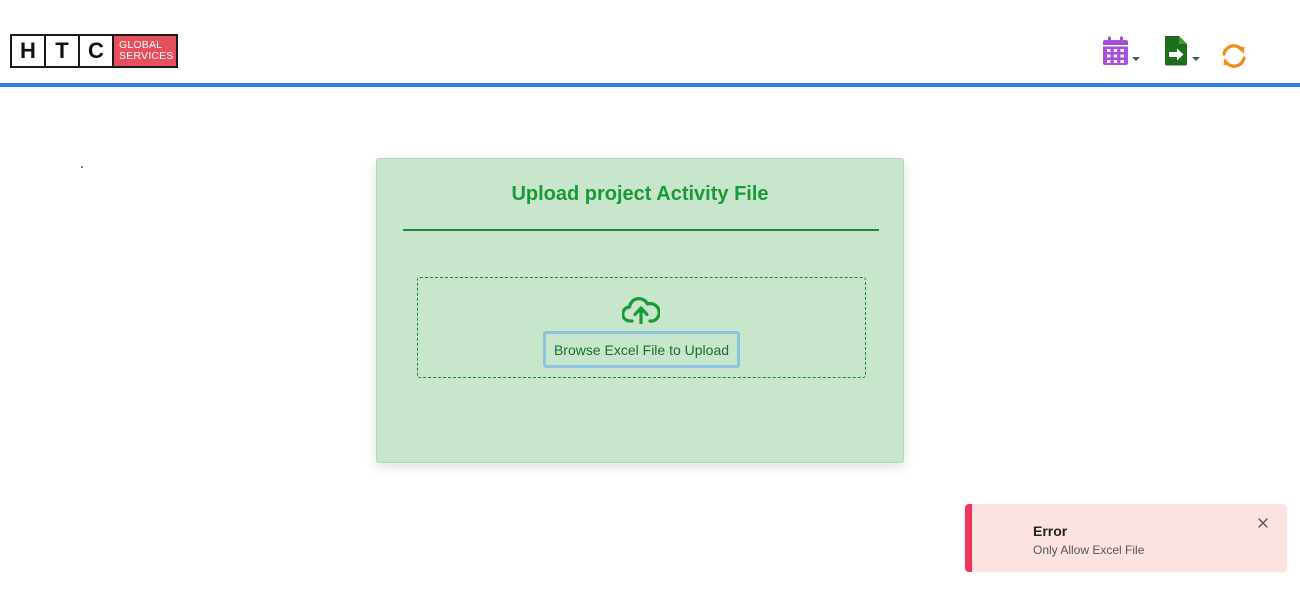 This screenshot has height=590, width=1300. What do you see at coordinates (641, 230) in the screenshot?
I see `card-divider` at bounding box center [641, 230].